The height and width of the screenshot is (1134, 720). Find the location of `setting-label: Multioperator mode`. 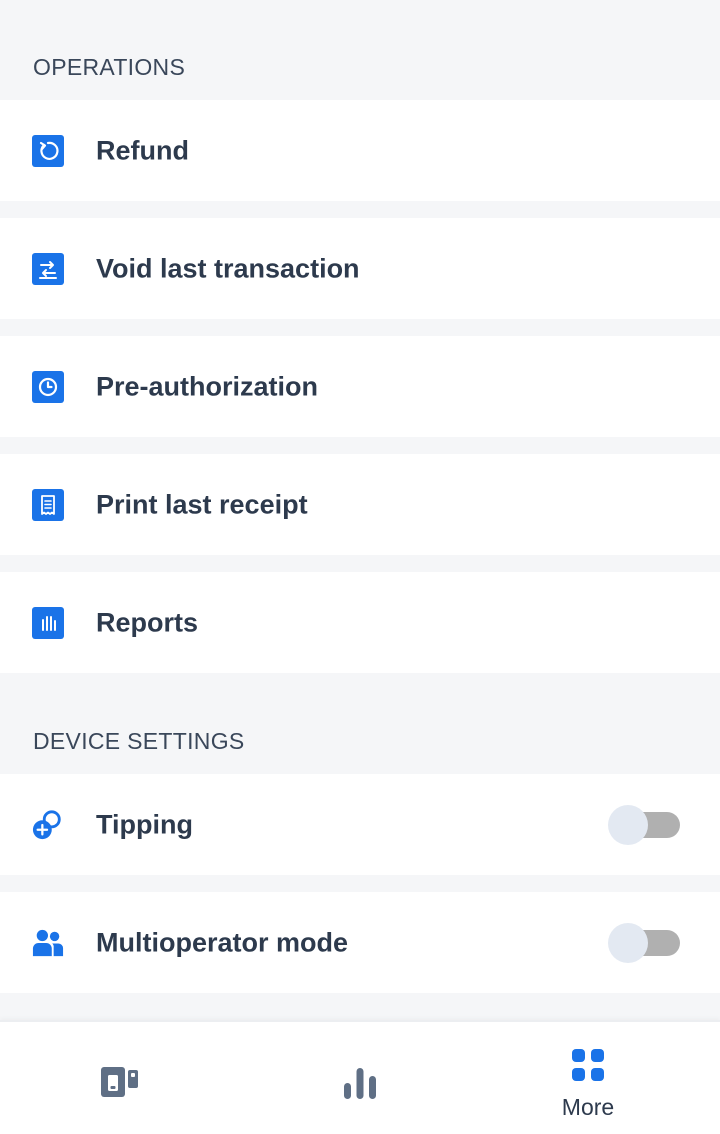

setting-label: Multioperator mode is located at coordinates (222, 942).